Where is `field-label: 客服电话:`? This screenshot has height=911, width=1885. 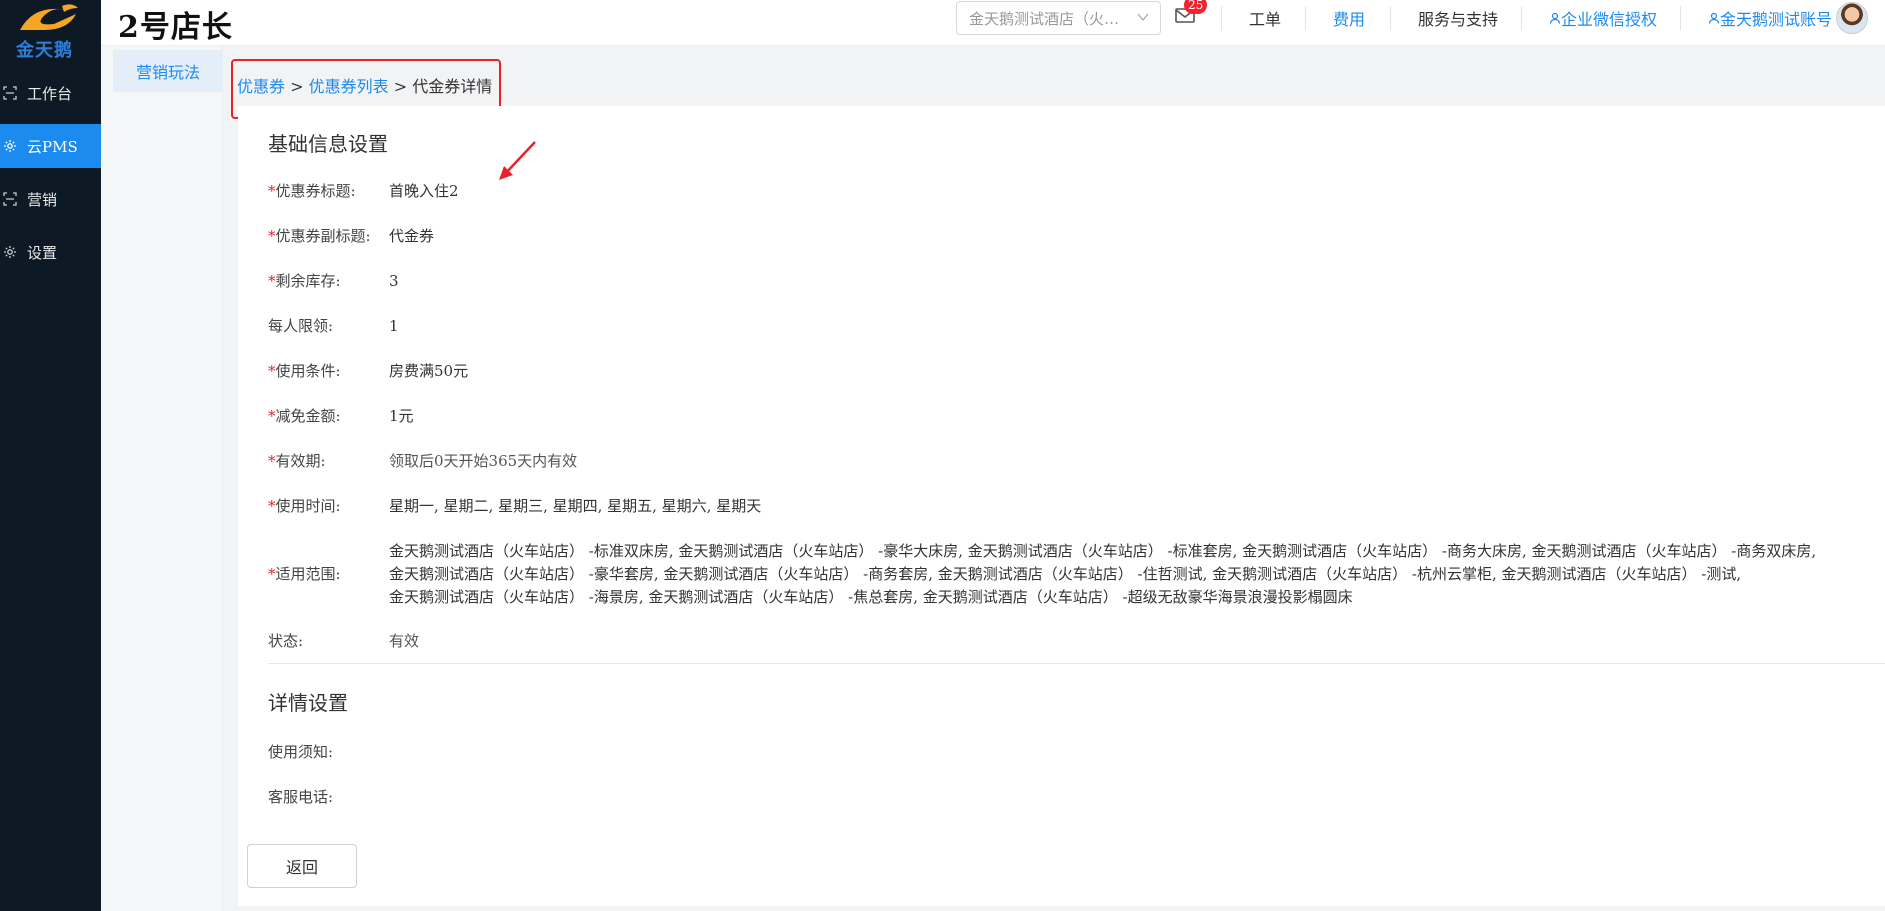 field-label: 客服电话: is located at coordinates (301, 797).